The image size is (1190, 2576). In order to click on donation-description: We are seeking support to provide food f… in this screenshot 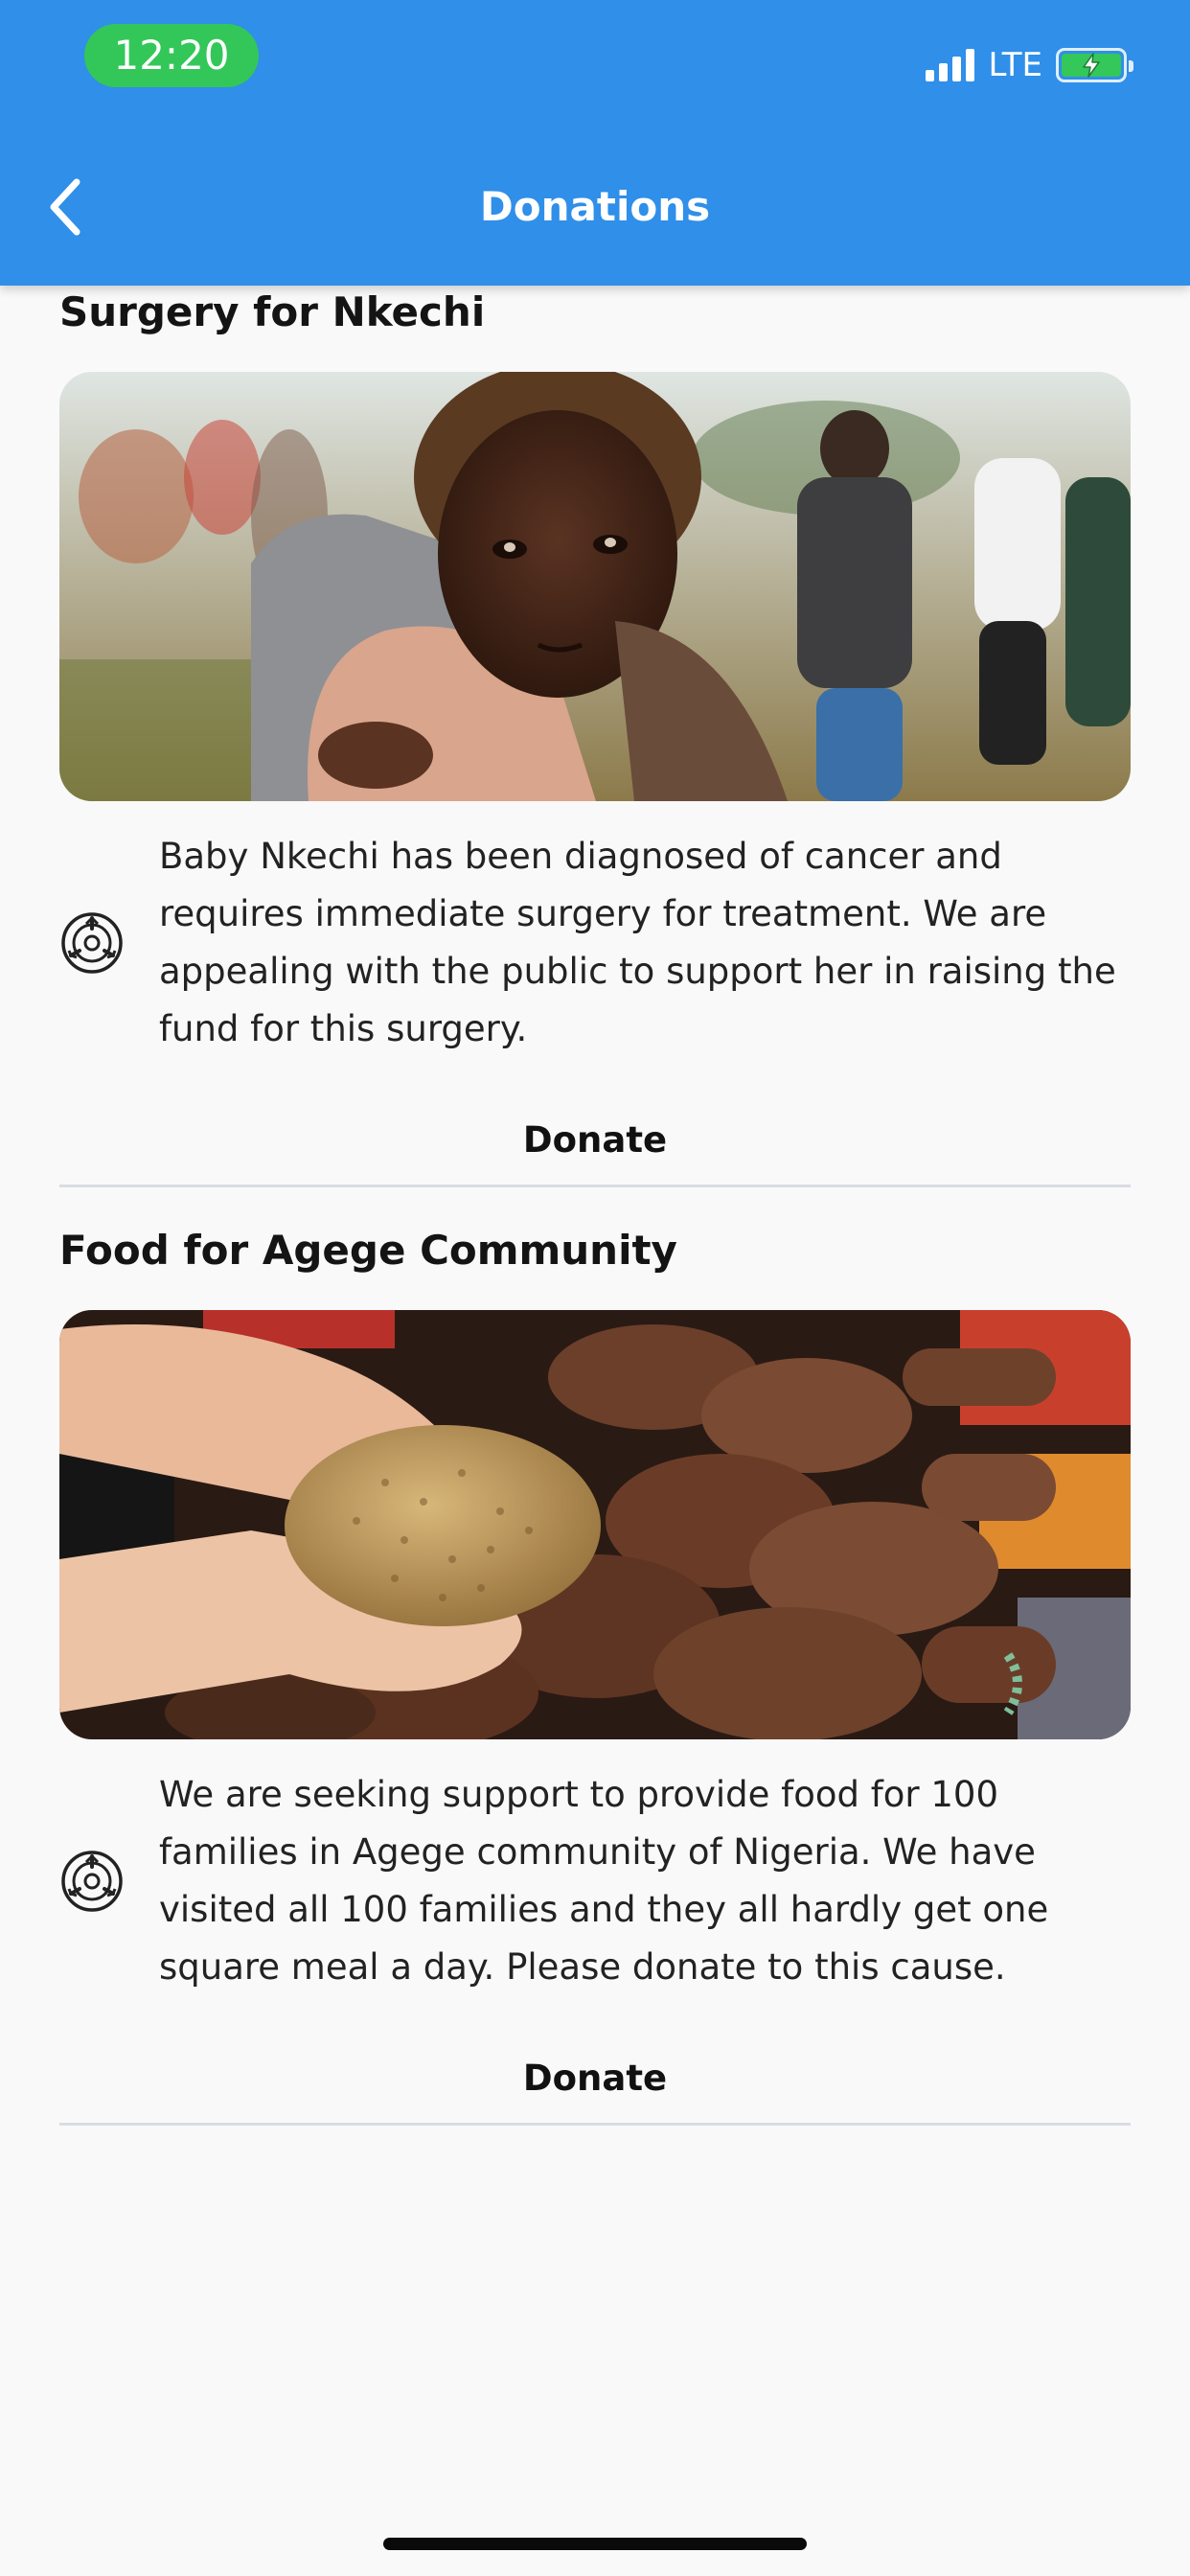, I will do `click(604, 1881)`.